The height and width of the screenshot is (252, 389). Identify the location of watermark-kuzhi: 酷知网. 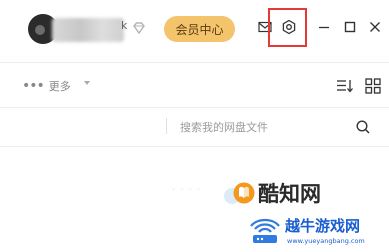
(276, 193).